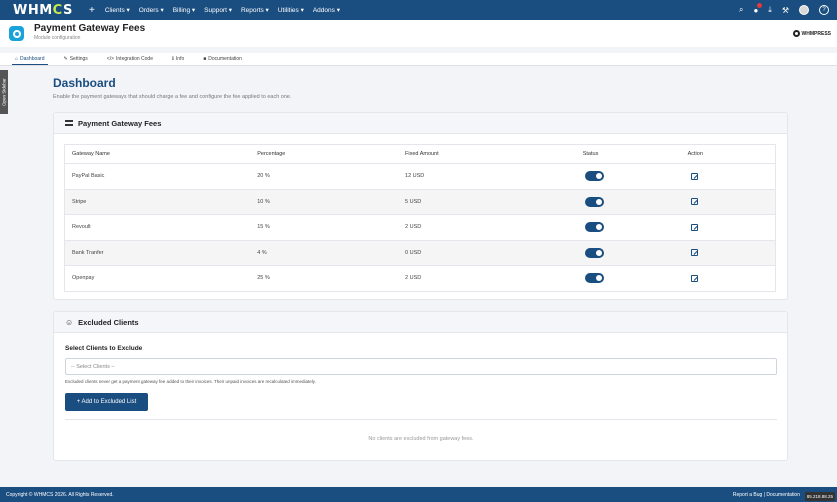 This screenshot has height=502, width=837. I want to click on card-title: Excluded Clients, so click(108, 322).